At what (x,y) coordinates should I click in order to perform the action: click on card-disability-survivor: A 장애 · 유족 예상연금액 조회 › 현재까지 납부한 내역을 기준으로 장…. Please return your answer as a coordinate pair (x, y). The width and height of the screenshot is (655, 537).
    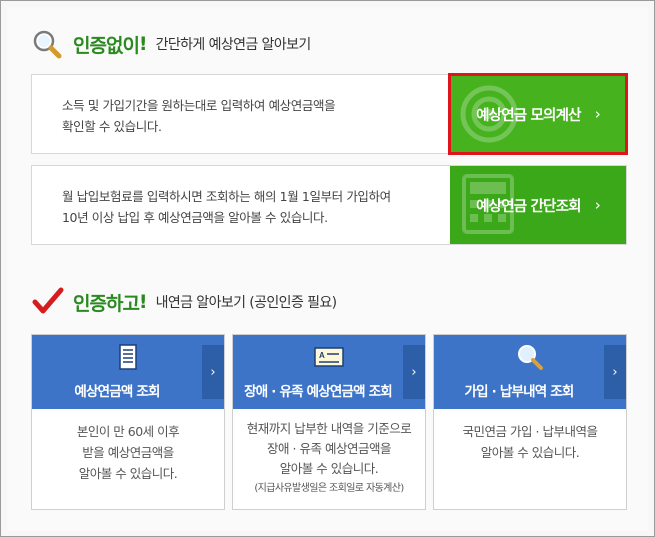
    Looking at the image, I should click on (329, 422).